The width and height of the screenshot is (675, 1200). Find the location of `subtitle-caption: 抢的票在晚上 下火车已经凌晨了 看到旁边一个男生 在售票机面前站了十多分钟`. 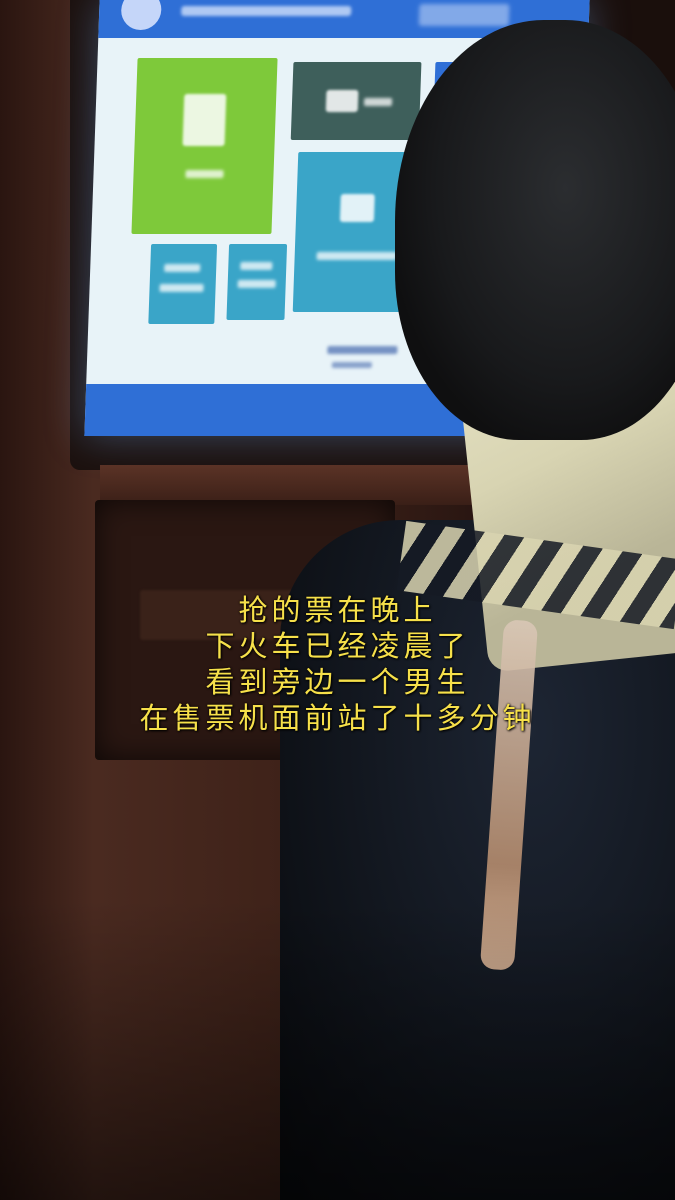

subtitle-caption: 抢的票在晚上 下火车已经凌晨了 看到旁边一个男生 在售票机面前站了十多分钟 is located at coordinates (337, 664).